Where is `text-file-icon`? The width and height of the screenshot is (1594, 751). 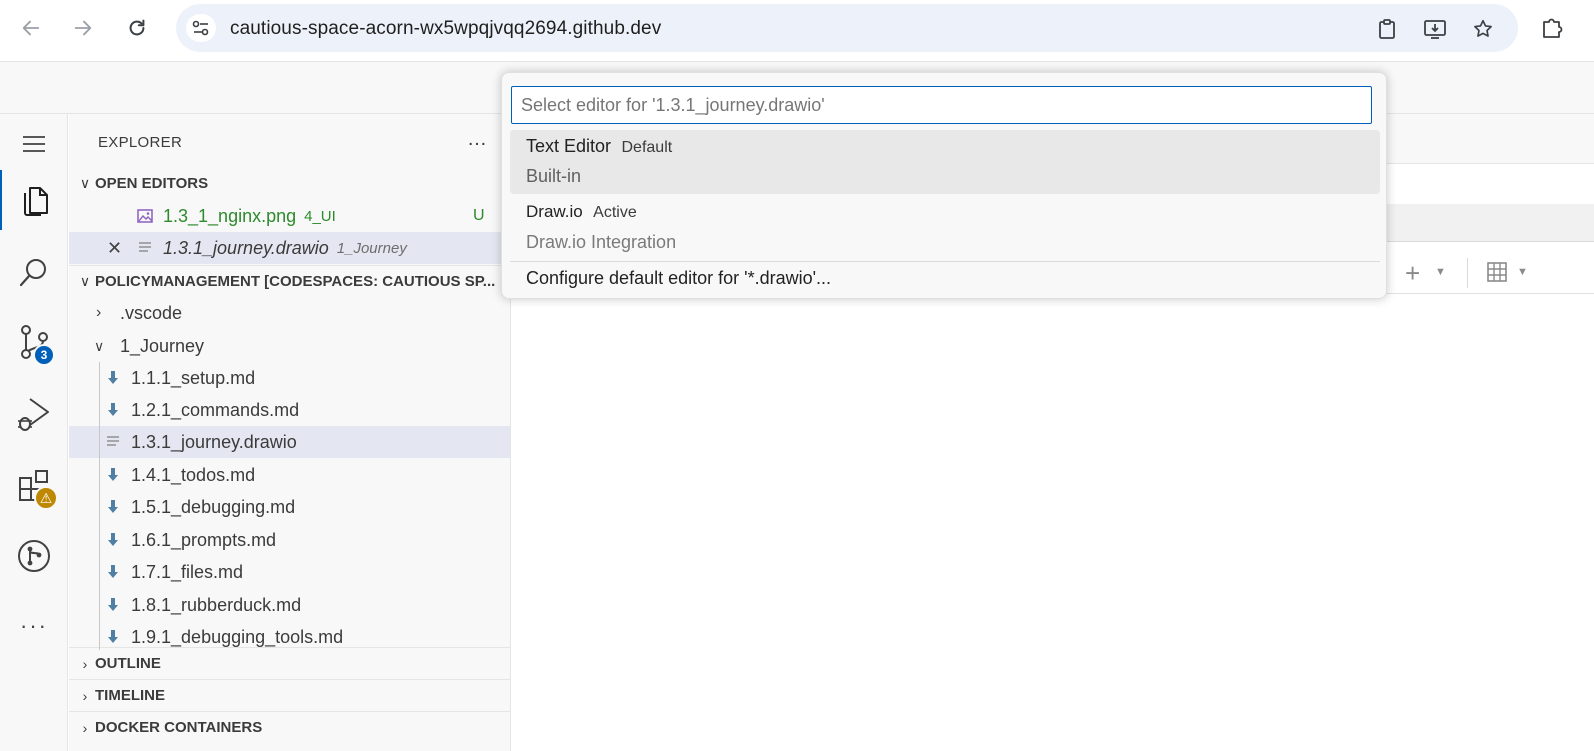
text-file-icon is located at coordinates (145, 248).